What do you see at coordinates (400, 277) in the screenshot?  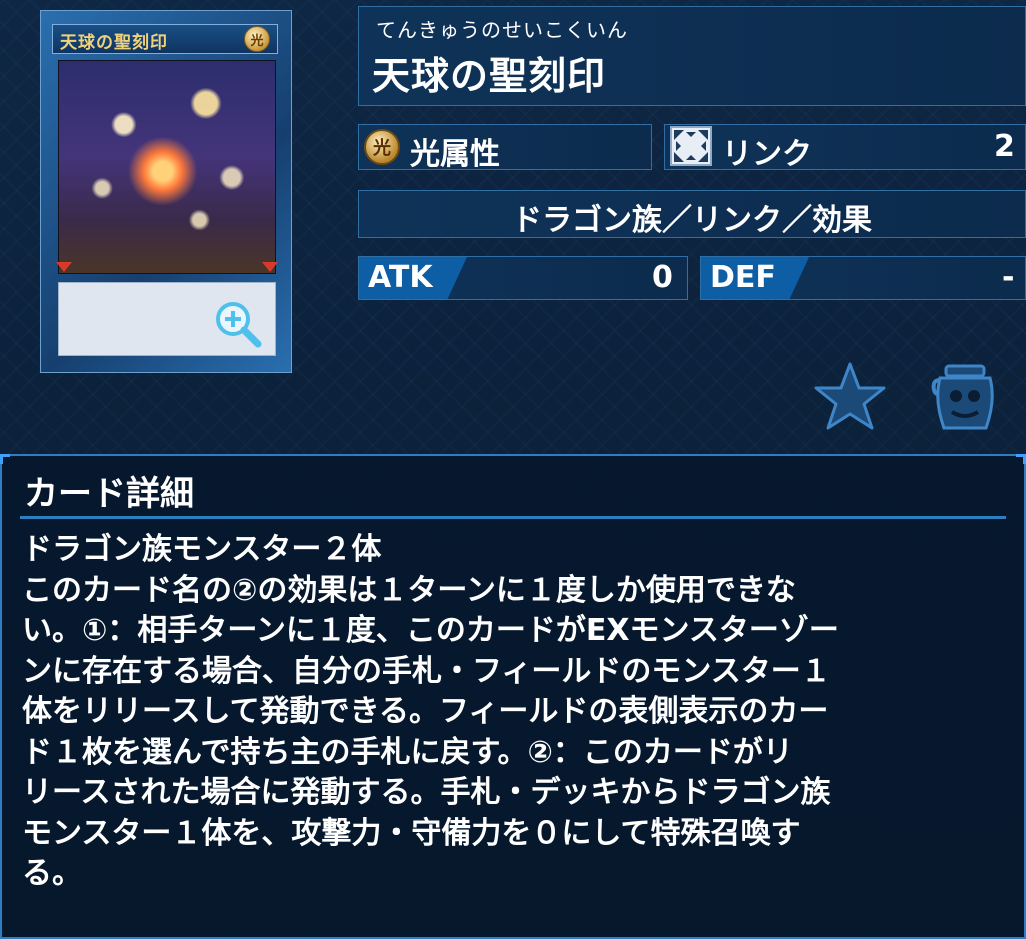 I see `atk-label: ATK` at bounding box center [400, 277].